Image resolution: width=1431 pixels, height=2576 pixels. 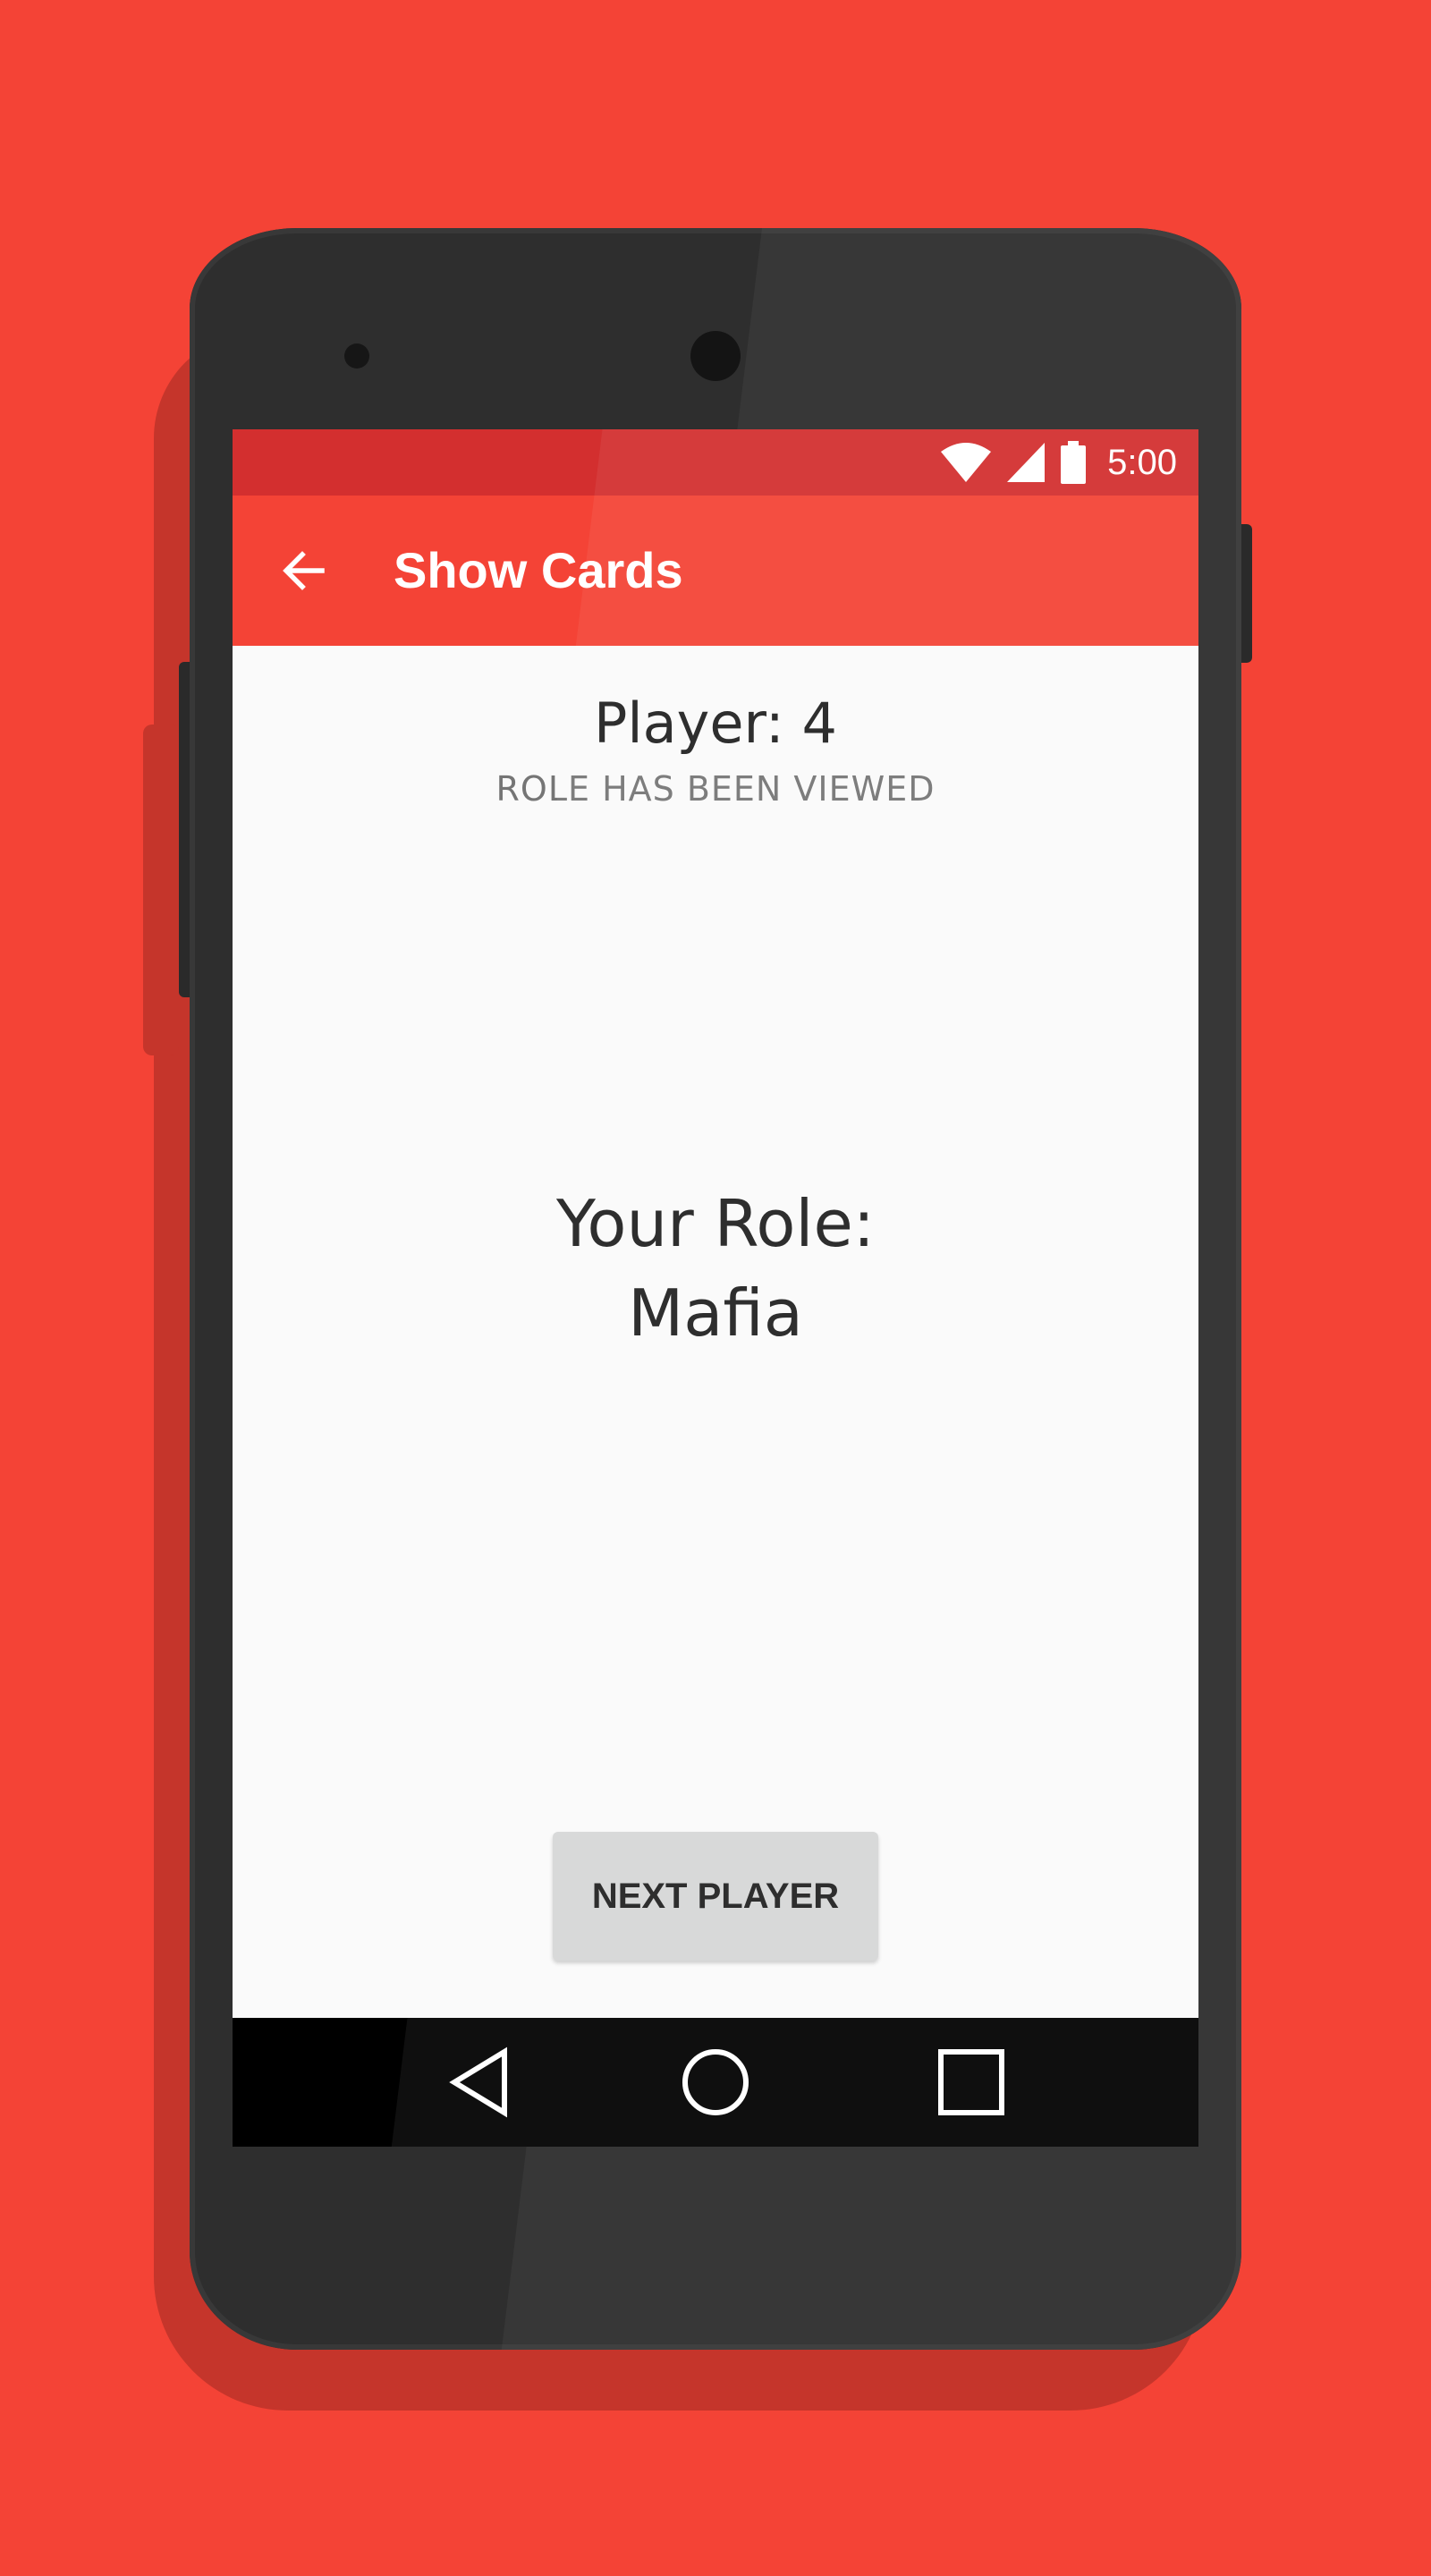 I want to click on role-value: Mafia, so click(x=716, y=1313).